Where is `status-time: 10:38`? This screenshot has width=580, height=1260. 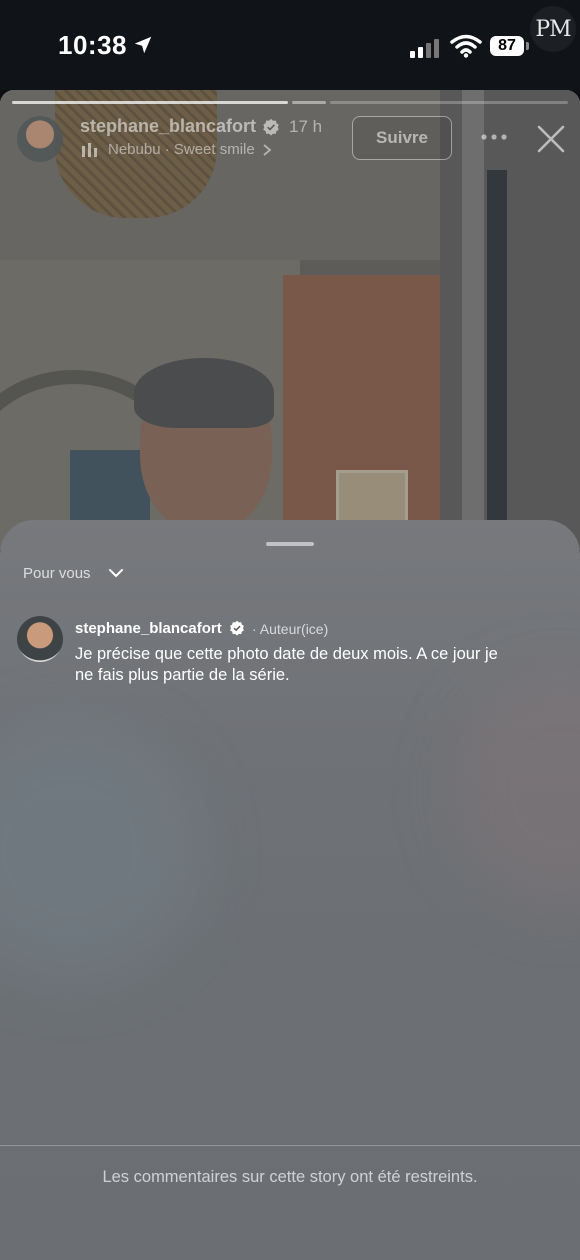
status-time: 10:38 is located at coordinates (92, 45).